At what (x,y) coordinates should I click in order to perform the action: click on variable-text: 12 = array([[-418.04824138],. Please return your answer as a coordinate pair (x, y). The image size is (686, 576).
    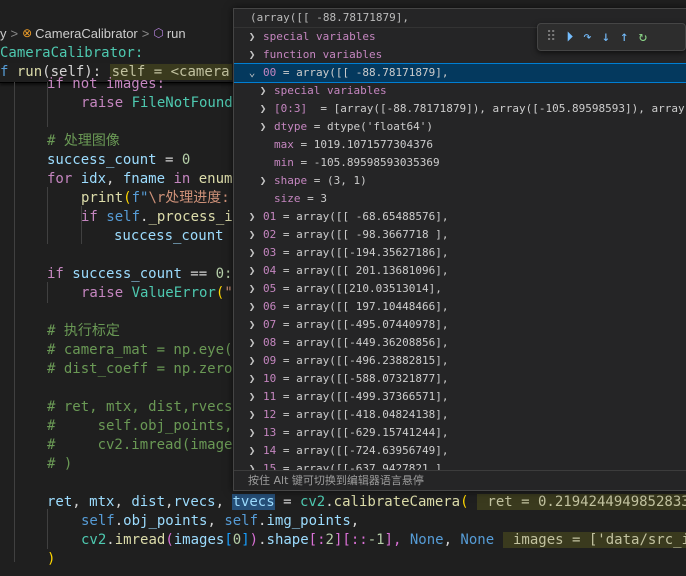
    Looking at the image, I should click on (355, 415).